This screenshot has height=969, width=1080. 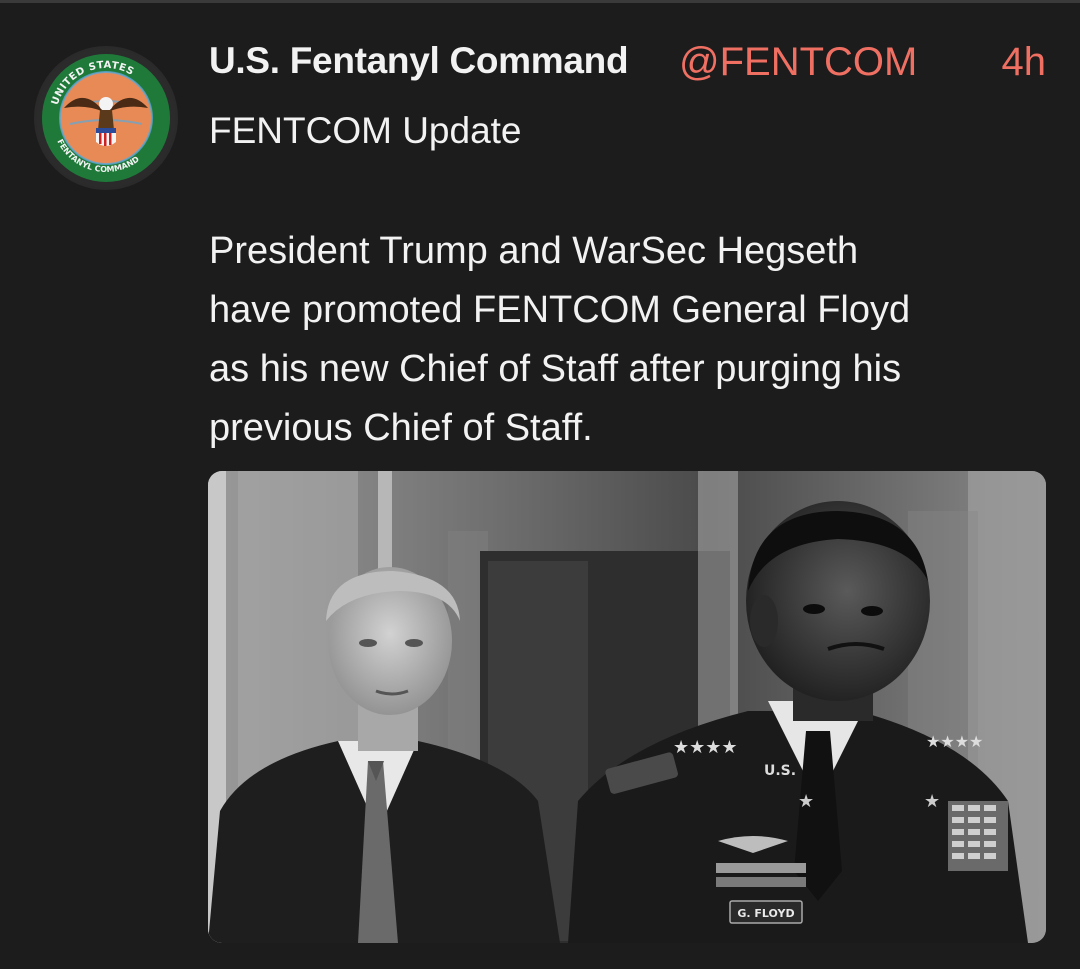 I want to click on svg-text: U.S., so click(x=780, y=771).